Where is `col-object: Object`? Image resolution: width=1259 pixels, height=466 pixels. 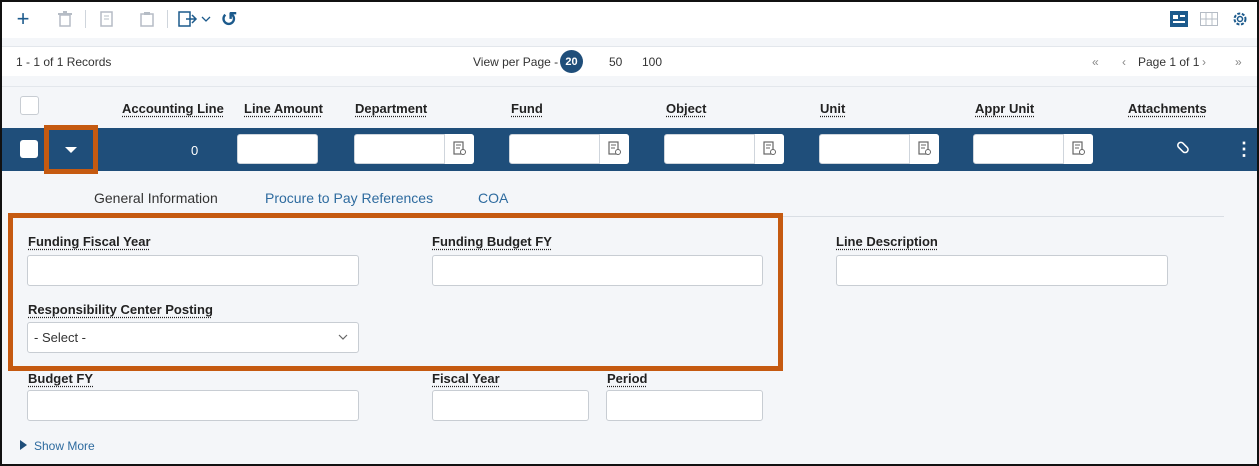 col-object: Object is located at coordinates (686, 108).